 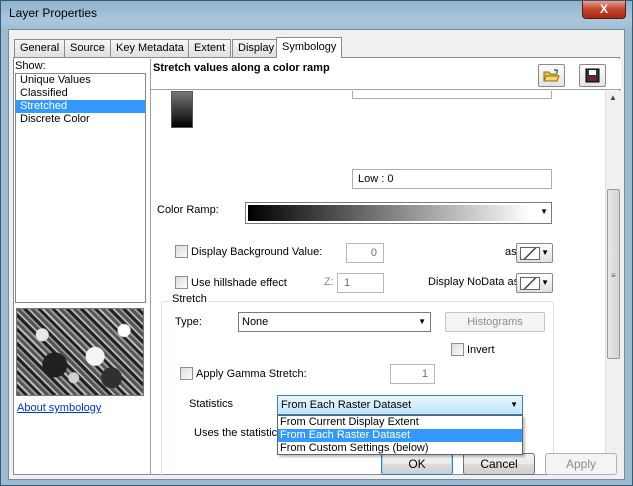 What do you see at coordinates (53, 13) in the screenshot?
I see `window-title: Layer Properties` at bounding box center [53, 13].